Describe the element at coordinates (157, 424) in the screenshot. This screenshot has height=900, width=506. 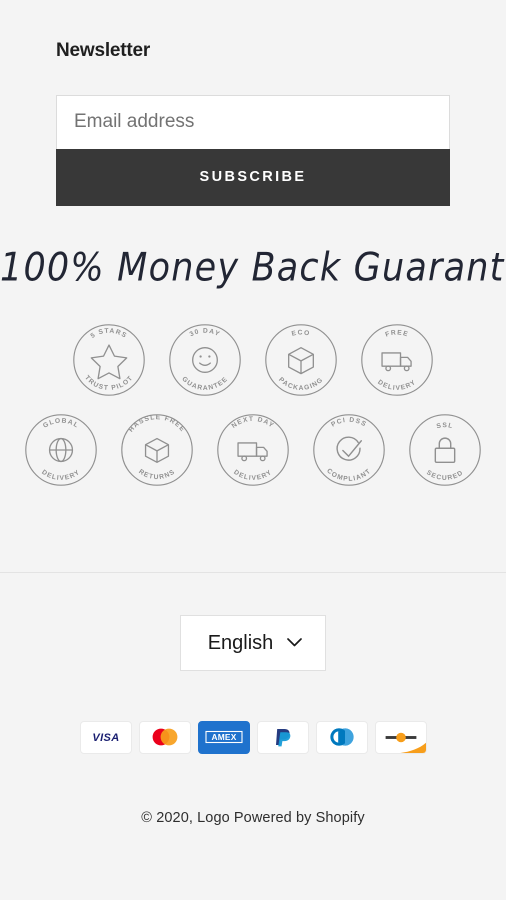
I see `badge-text-top: HASSLE FREE` at that location.